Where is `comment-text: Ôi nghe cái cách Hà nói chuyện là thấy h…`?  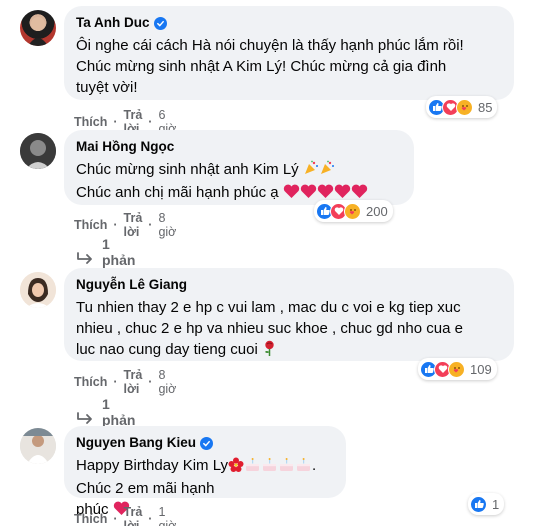
comment-text: Ôi nghe cái cách Hà nói chuyện là thấy h… is located at coordinates (289, 66).